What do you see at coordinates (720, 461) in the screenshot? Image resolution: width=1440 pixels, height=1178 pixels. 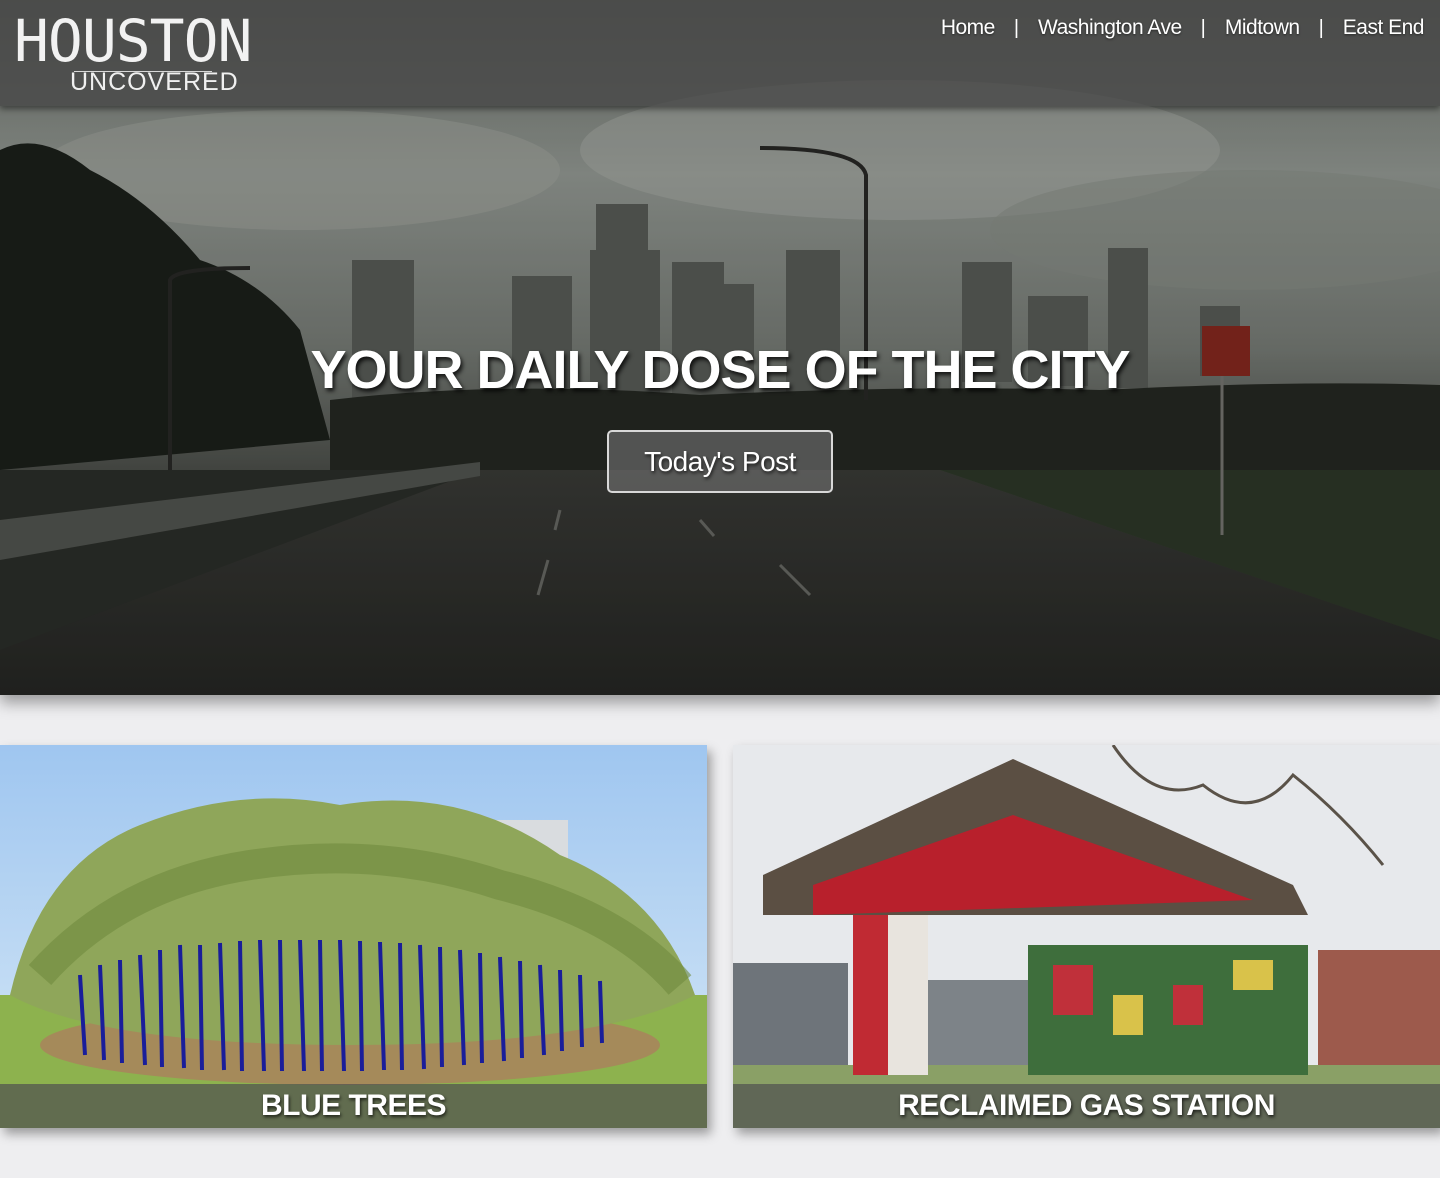 I see `todays-post-button: Today's Post` at bounding box center [720, 461].